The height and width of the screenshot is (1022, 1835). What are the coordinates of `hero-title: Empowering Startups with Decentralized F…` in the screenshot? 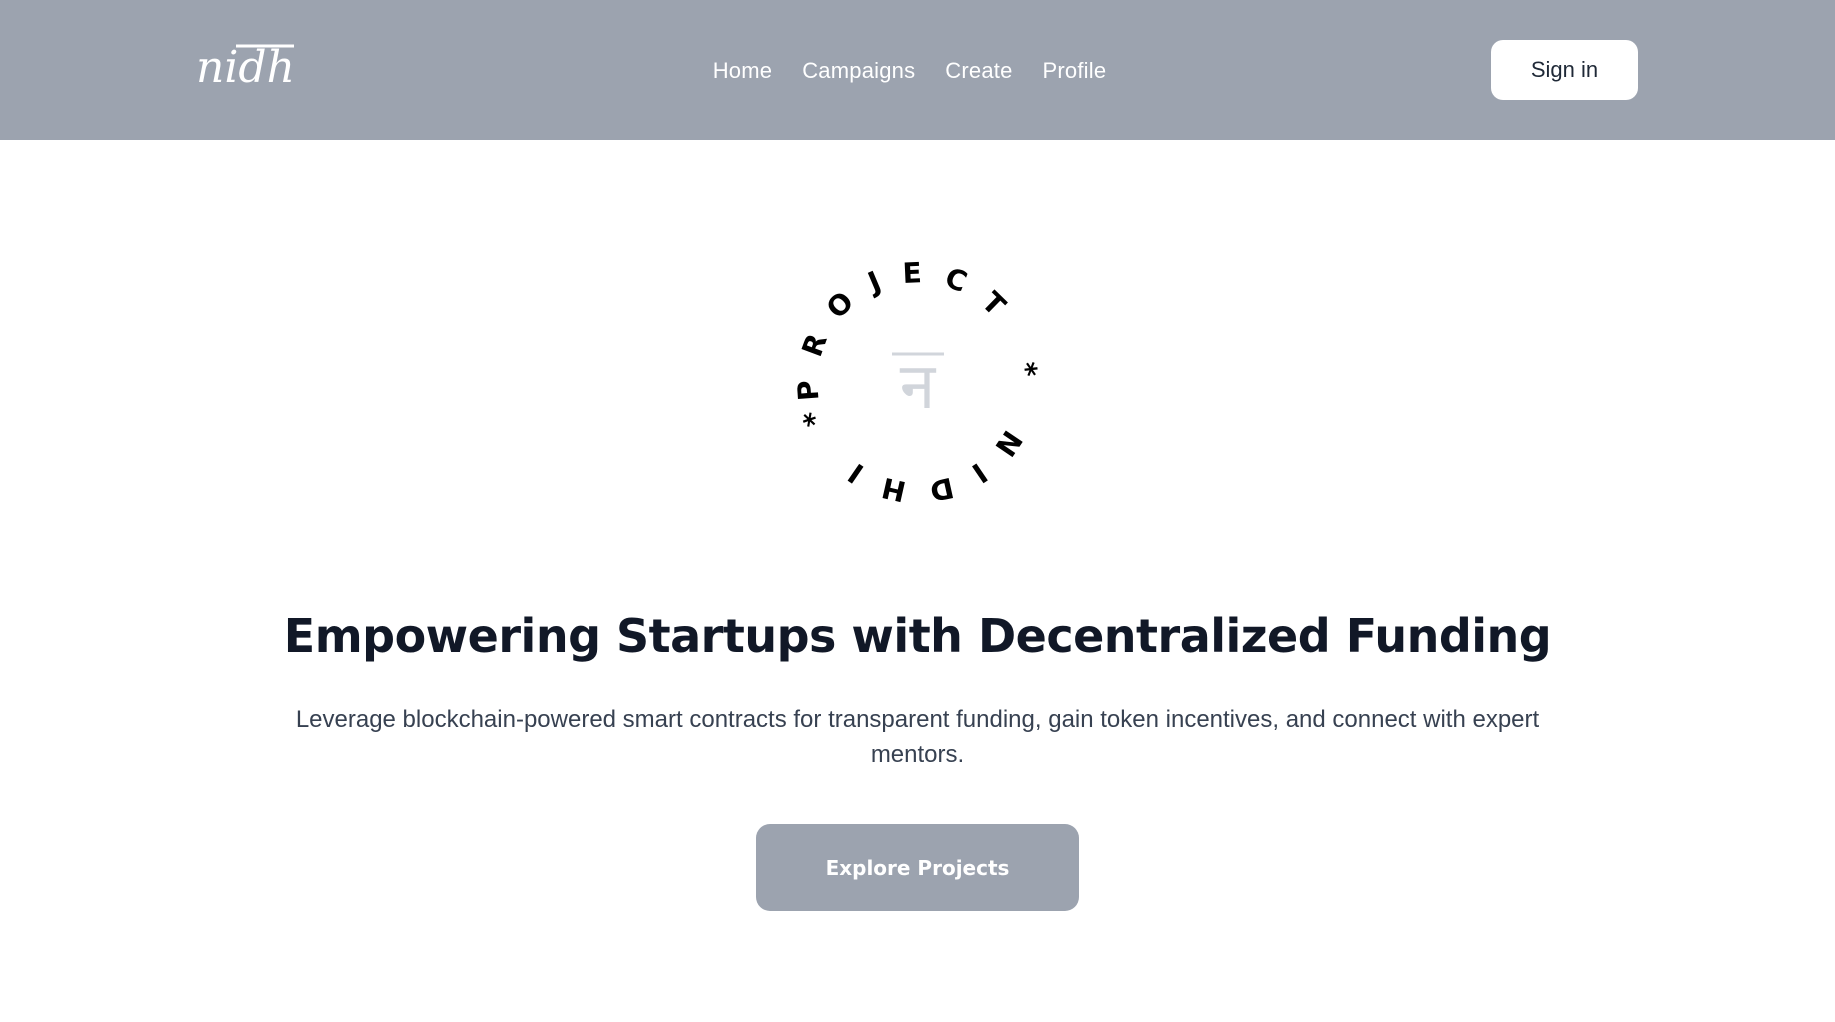 It's located at (917, 636).